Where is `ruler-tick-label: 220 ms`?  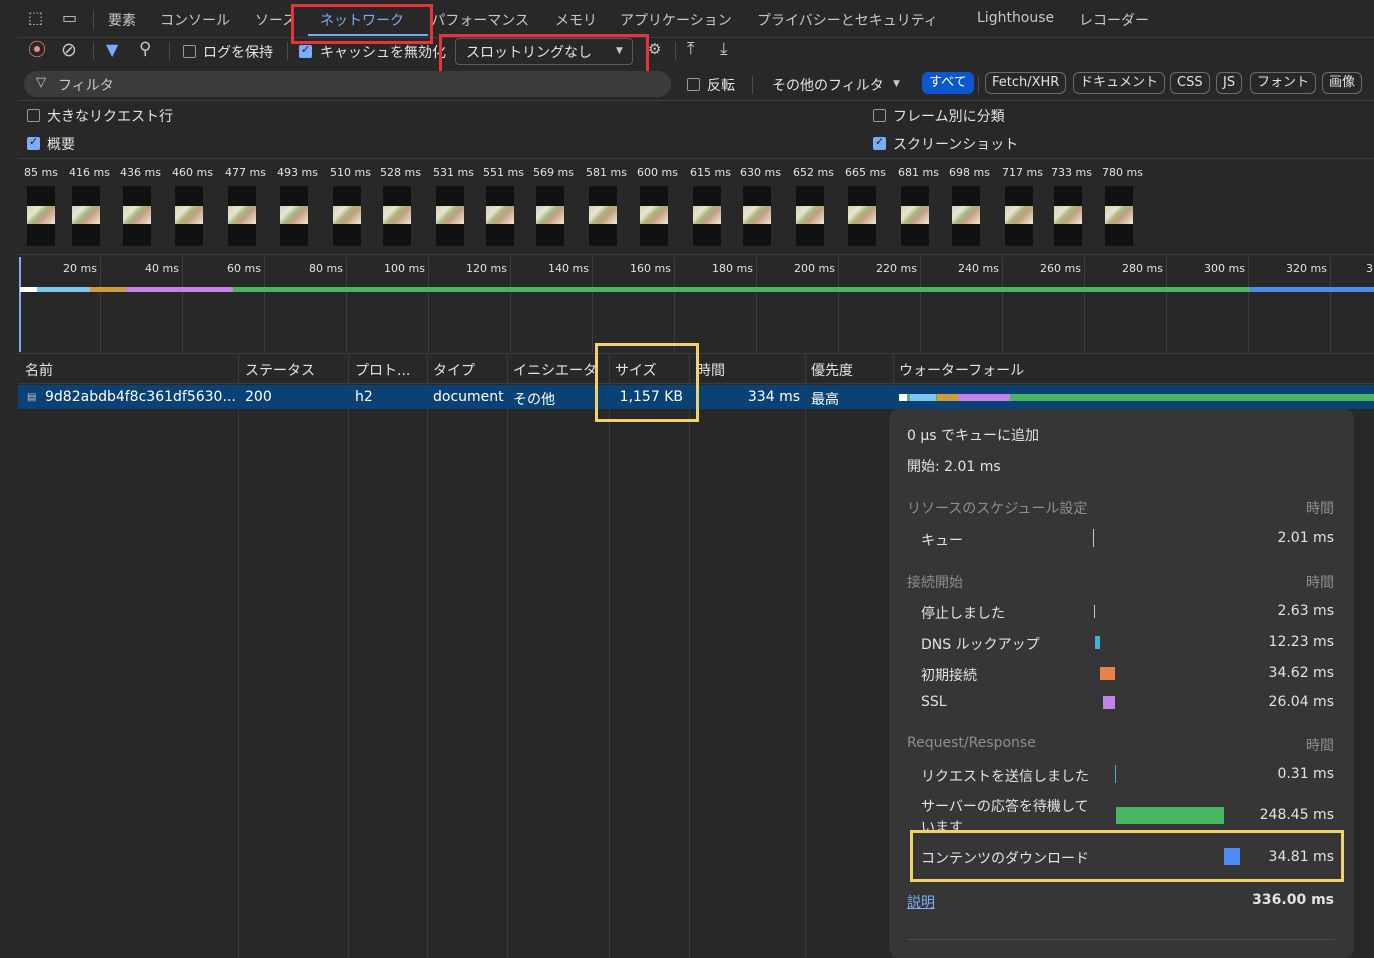 ruler-tick-label: 220 ms is located at coordinates (896, 268).